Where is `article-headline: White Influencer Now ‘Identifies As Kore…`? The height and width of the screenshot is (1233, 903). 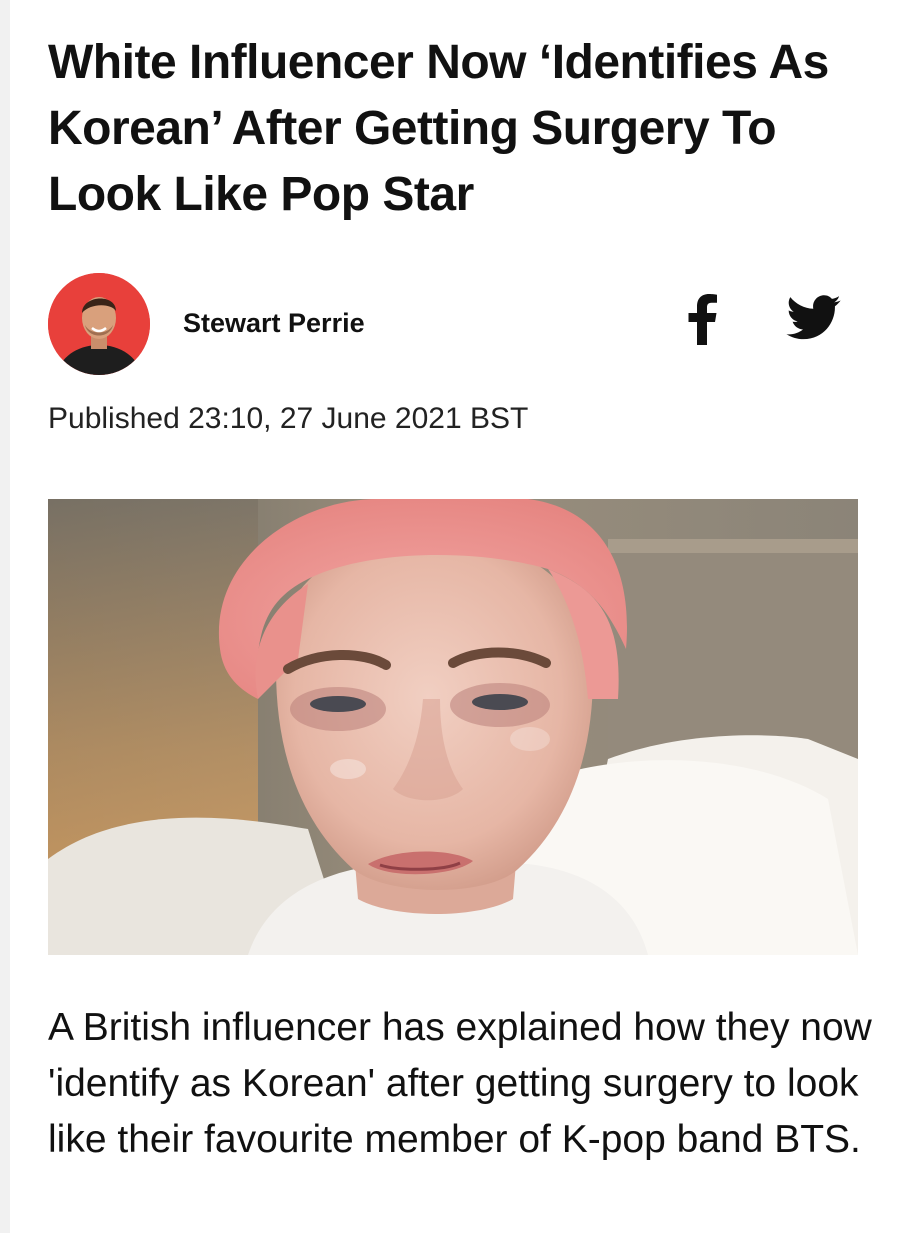
article-headline: White Influencer Now ‘Identifies As Kore… is located at coordinates (438, 128).